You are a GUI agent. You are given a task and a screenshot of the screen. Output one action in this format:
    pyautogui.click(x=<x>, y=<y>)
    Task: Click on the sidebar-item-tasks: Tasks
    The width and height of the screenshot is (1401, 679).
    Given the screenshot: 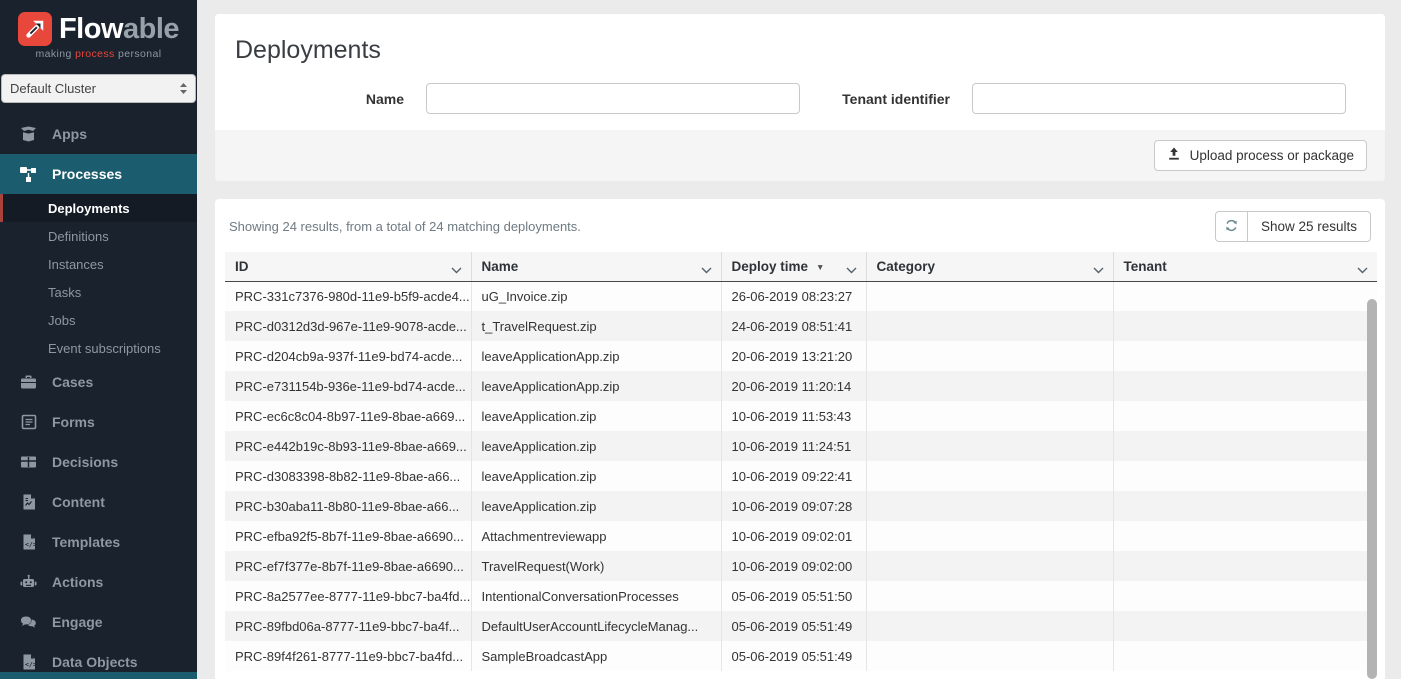 What is the action you would take?
    pyautogui.click(x=98, y=292)
    